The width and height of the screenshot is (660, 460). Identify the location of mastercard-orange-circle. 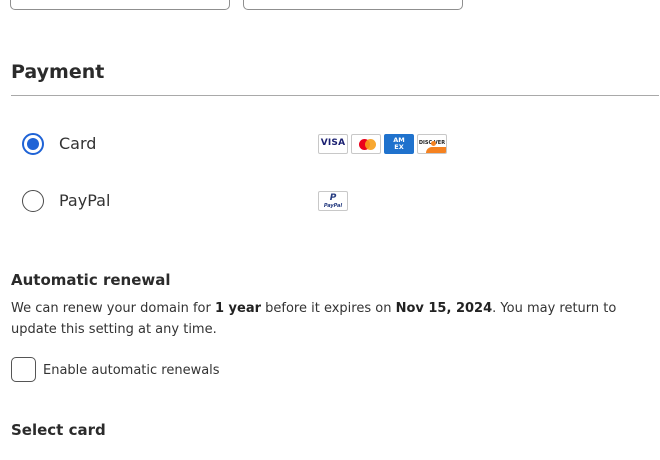
(370, 144).